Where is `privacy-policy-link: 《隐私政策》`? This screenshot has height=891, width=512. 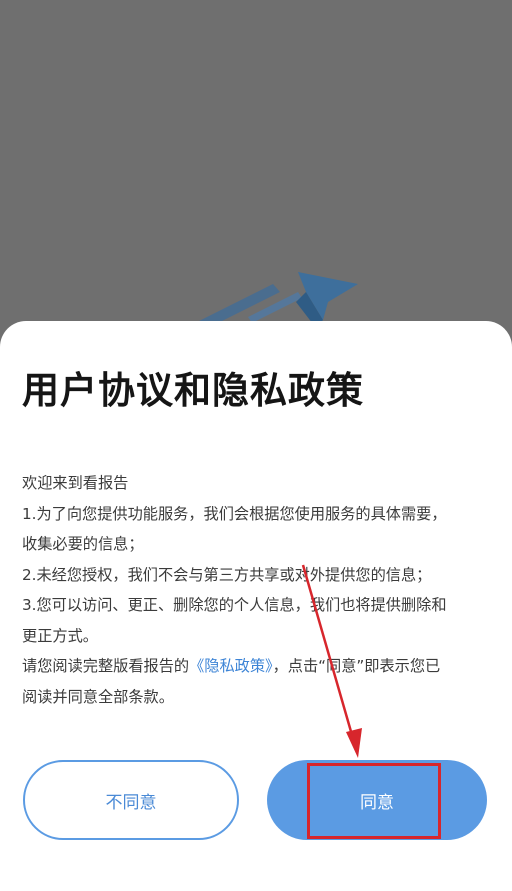 privacy-policy-link: 《隐私政策》 is located at coordinates (231, 666).